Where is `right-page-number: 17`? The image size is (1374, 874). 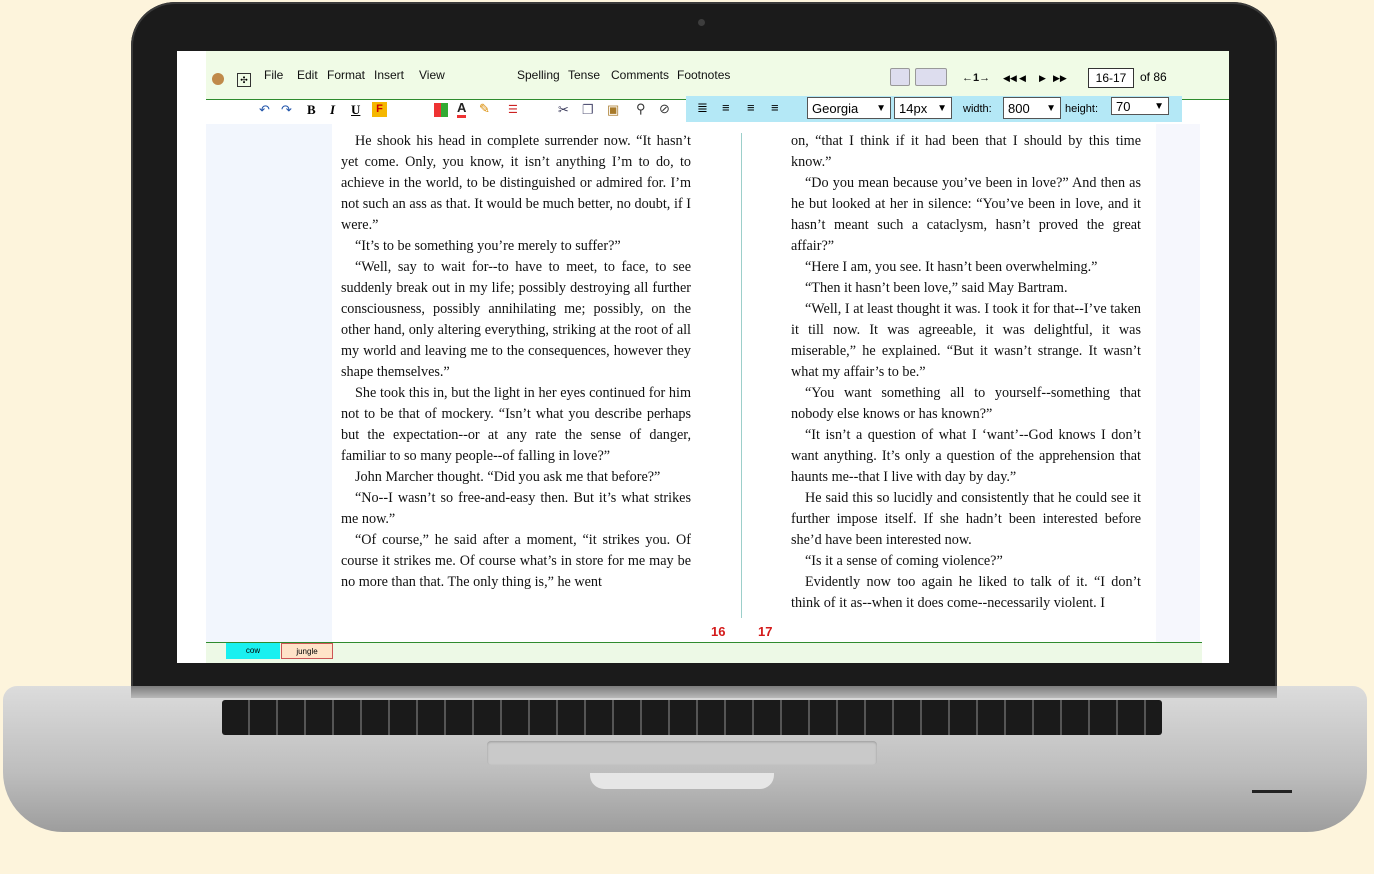 right-page-number: 17 is located at coordinates (765, 631).